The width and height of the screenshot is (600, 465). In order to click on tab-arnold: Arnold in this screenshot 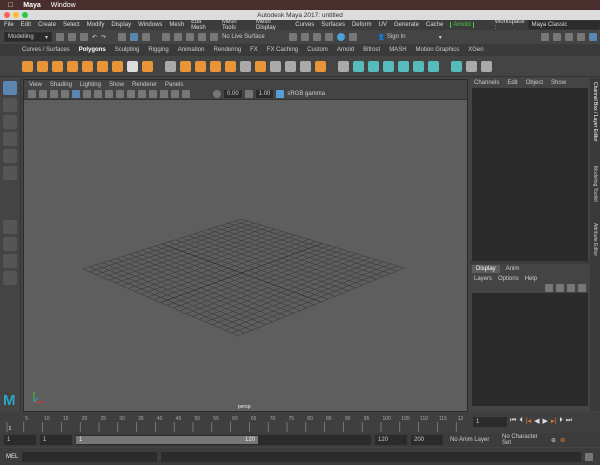, I will do `click(345, 50)`.